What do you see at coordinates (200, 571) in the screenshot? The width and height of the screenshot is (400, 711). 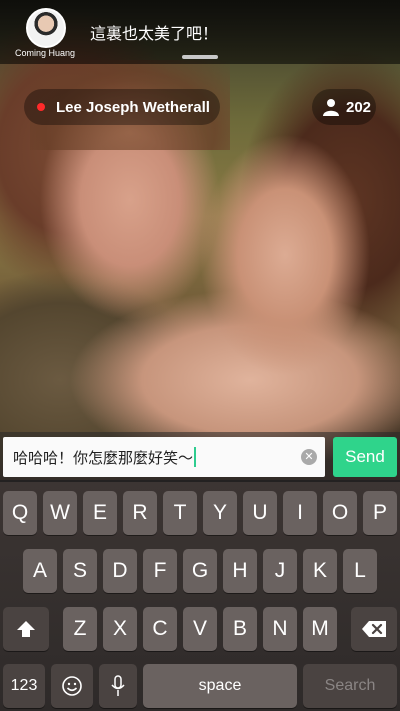 I see `key-g: G` at bounding box center [200, 571].